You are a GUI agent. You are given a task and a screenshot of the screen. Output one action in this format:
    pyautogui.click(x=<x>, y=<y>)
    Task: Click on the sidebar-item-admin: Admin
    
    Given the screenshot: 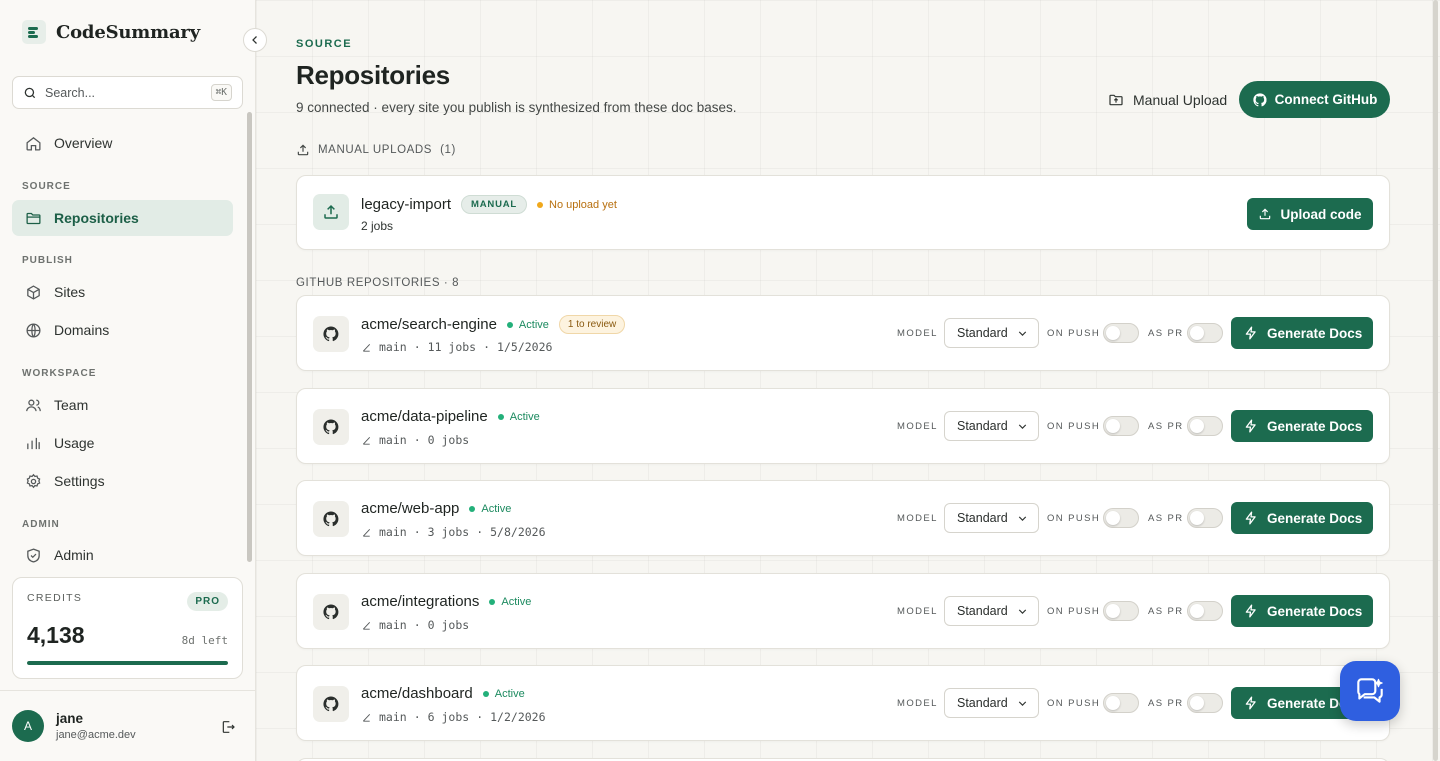 What is the action you would take?
    pyautogui.click(x=122, y=555)
    